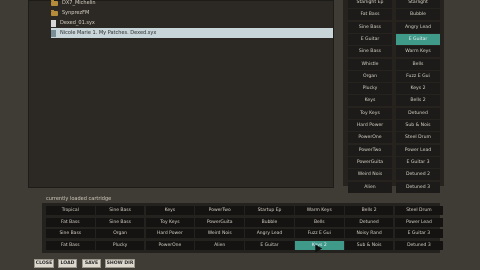  I want to click on file-browser-item-label: Dexed_01.syx, so click(77, 23).